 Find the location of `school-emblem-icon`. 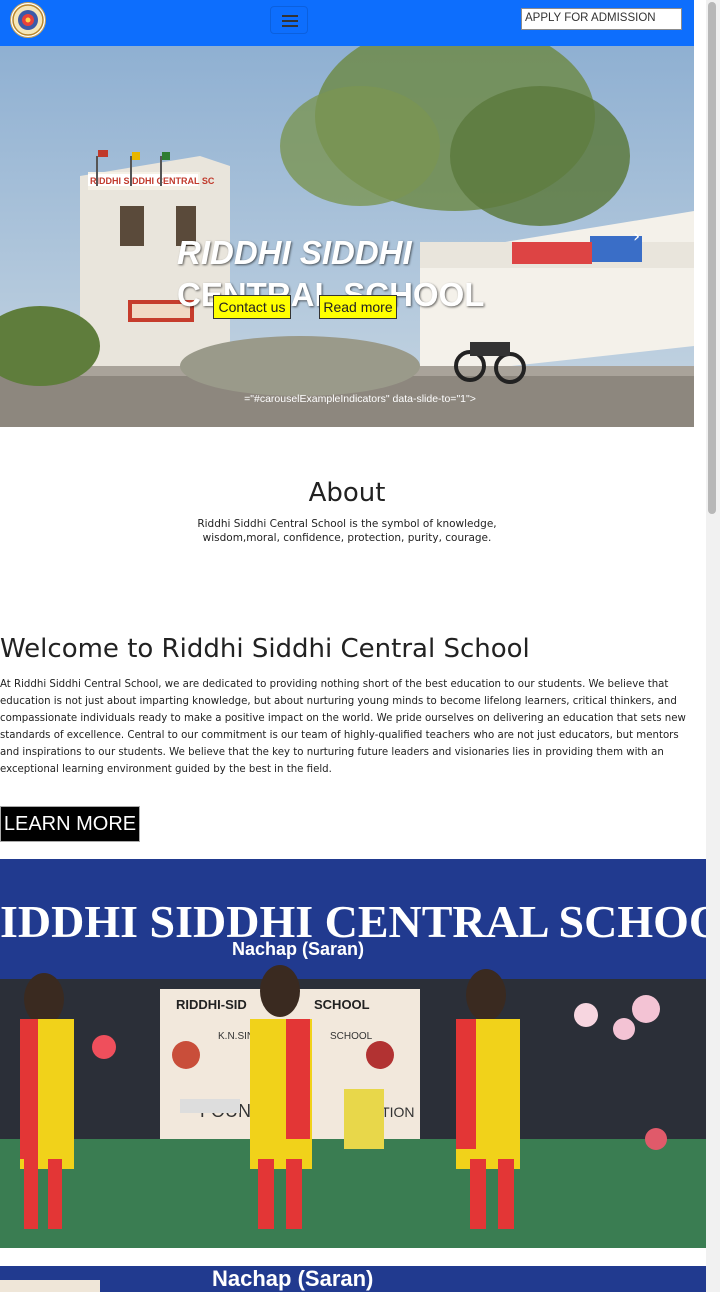

school-emblem-icon is located at coordinates (28, 20).